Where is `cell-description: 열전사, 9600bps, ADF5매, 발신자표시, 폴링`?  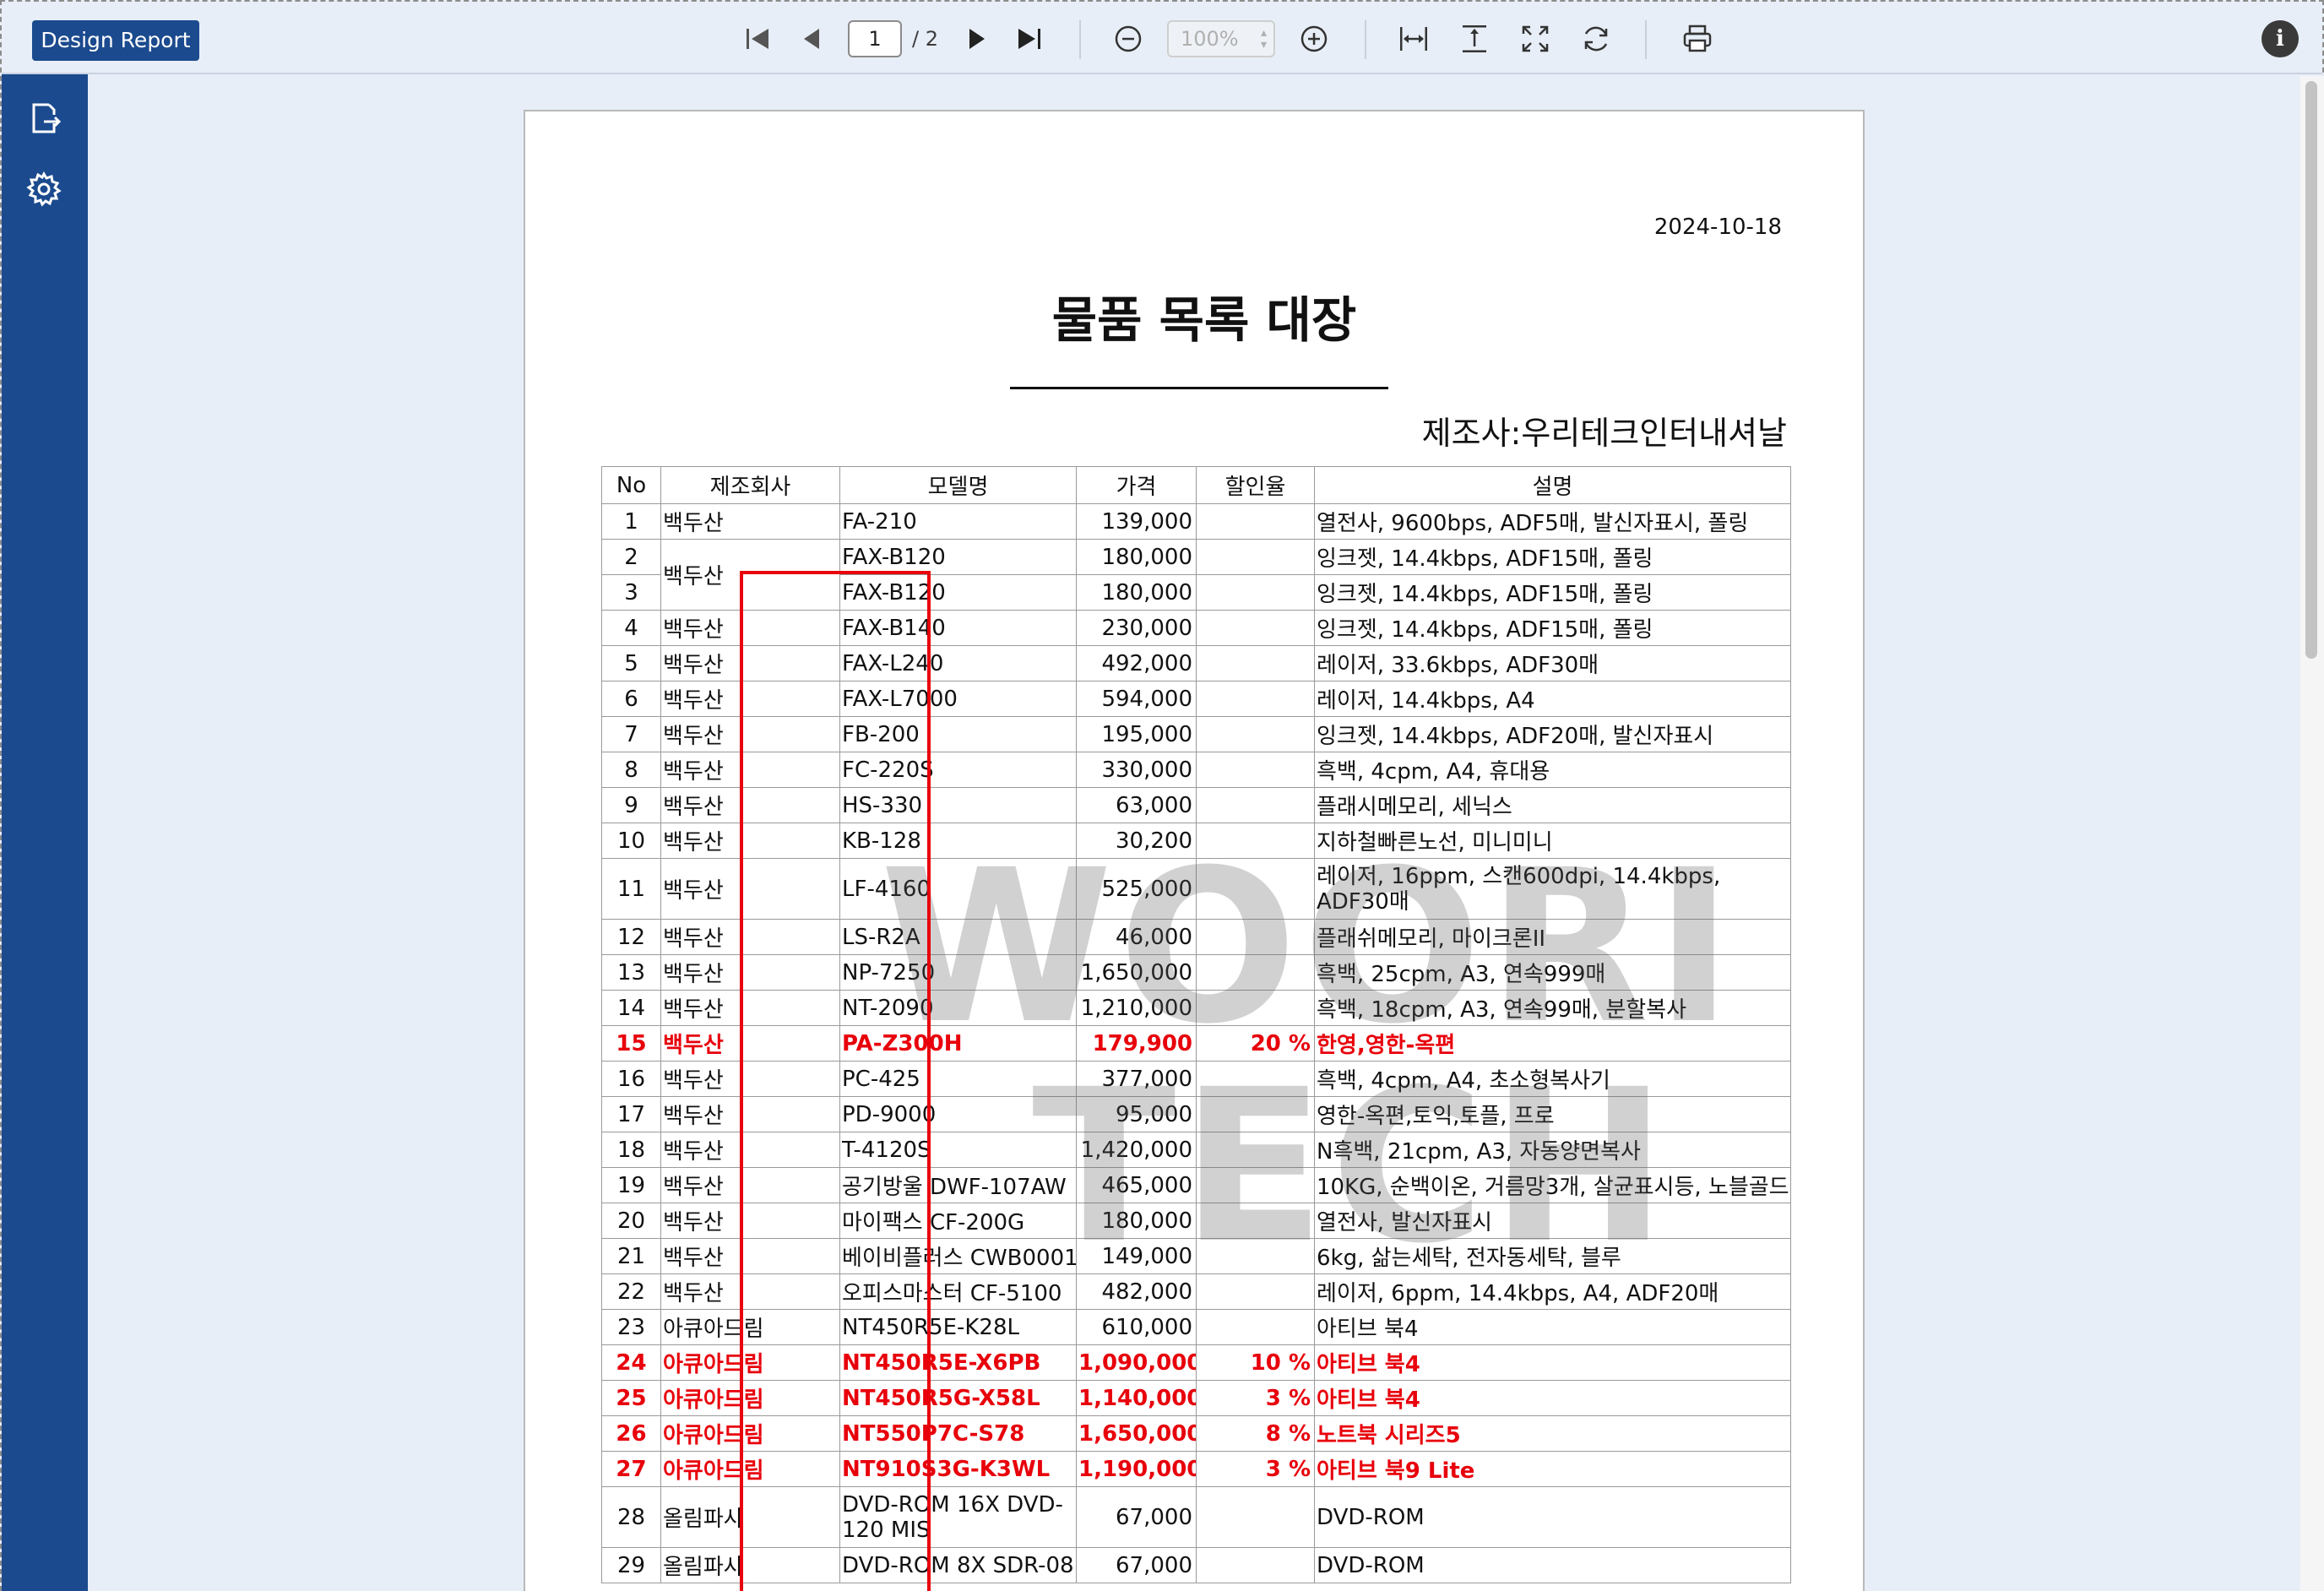
cell-description: 열전사, 9600bps, ADF5매, 발신자표시, 폴링 is located at coordinates (1552, 521).